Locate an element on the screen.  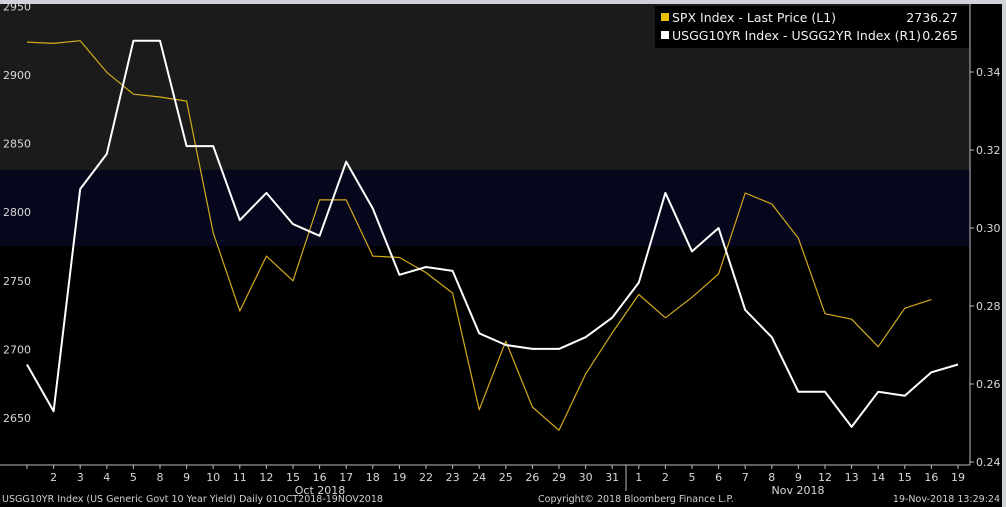
footer-timestamp: 19-Nov-2018 13:29:24 is located at coordinates (946, 499).